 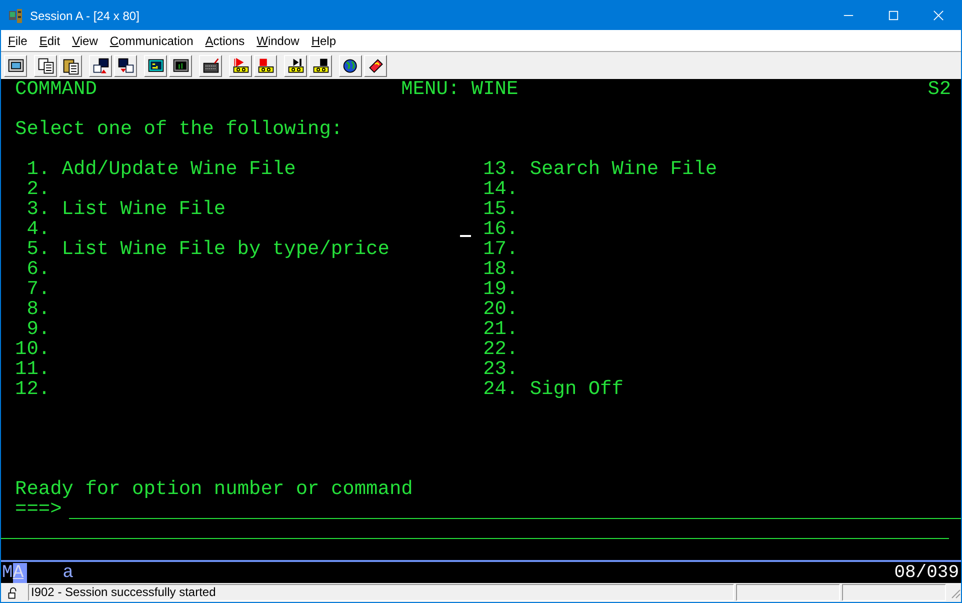 I want to click on option-number: 15., so click(x=500, y=209).